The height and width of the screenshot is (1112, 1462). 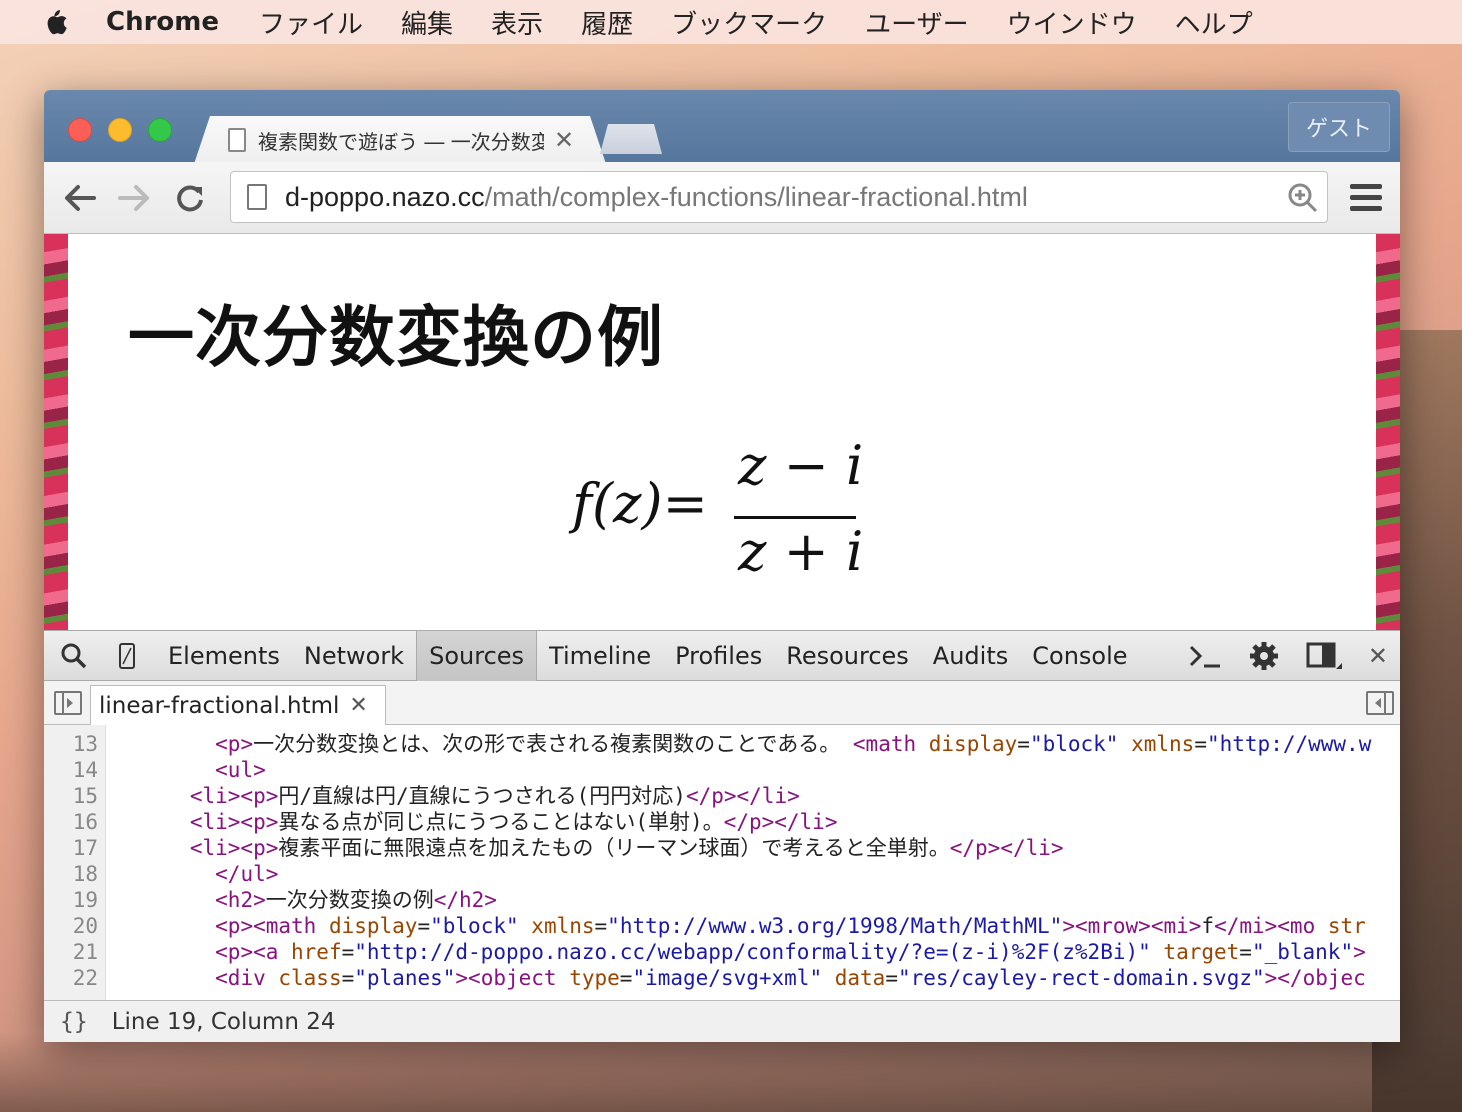 I want to click on devtools-actions: ✕, so click(x=1288, y=656).